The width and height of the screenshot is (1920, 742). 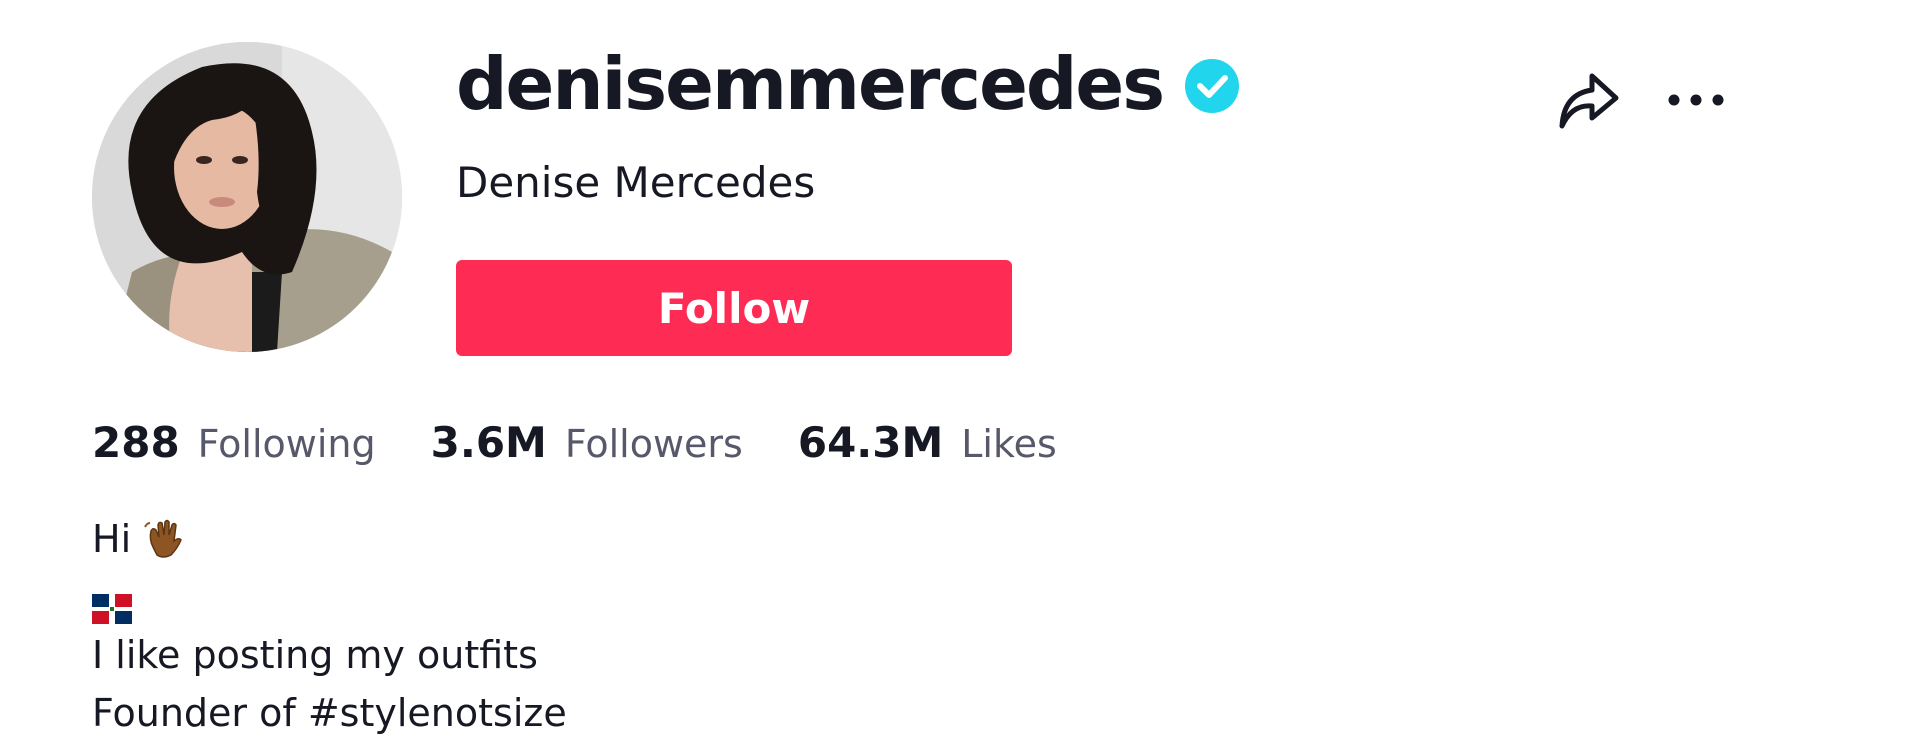 I want to click on likes-count: 64.3M, so click(x=870, y=442).